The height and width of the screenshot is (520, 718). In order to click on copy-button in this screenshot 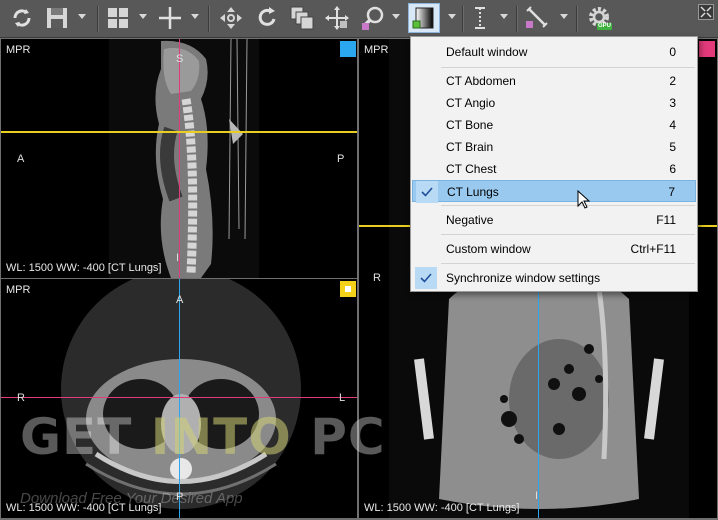, I will do `click(302, 18)`.